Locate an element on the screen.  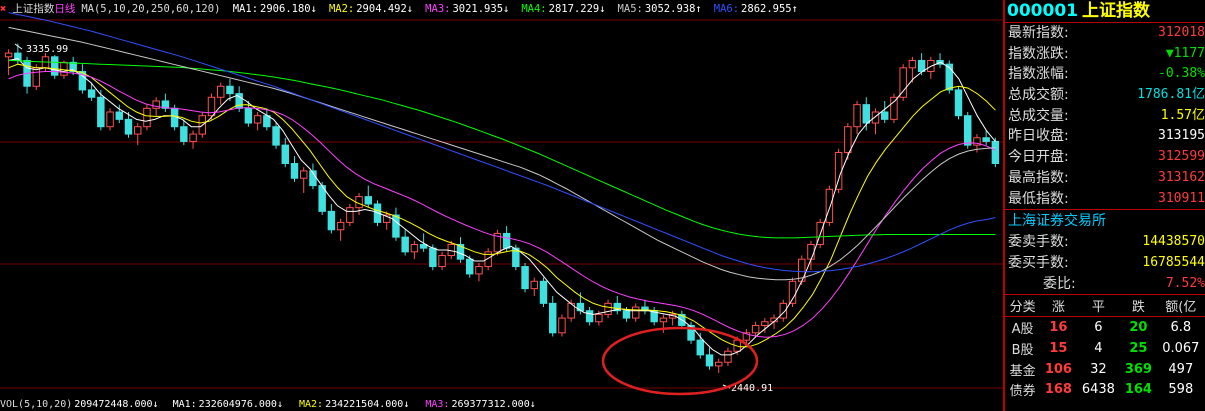
breadth-cell-cat: A股 is located at coordinates (1022, 329).